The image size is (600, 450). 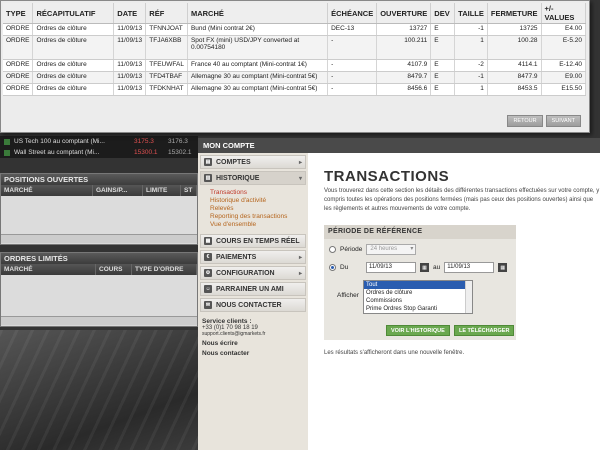 What do you see at coordinates (253, 353) in the screenshot?
I see `contacter-link: Nous contacter` at bounding box center [253, 353].